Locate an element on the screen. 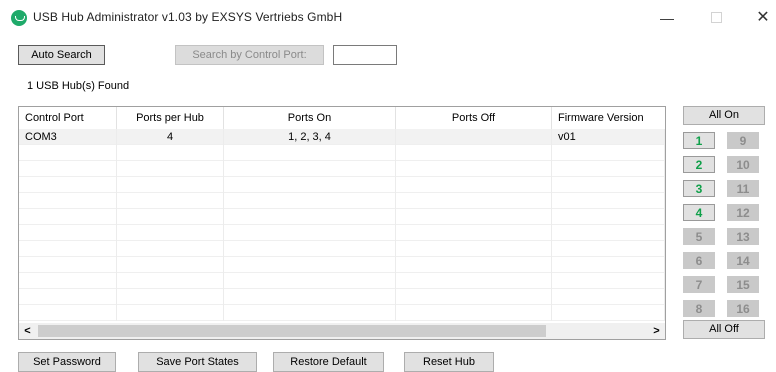 The width and height of the screenshot is (776, 372). port-2-button: 2 is located at coordinates (699, 164).